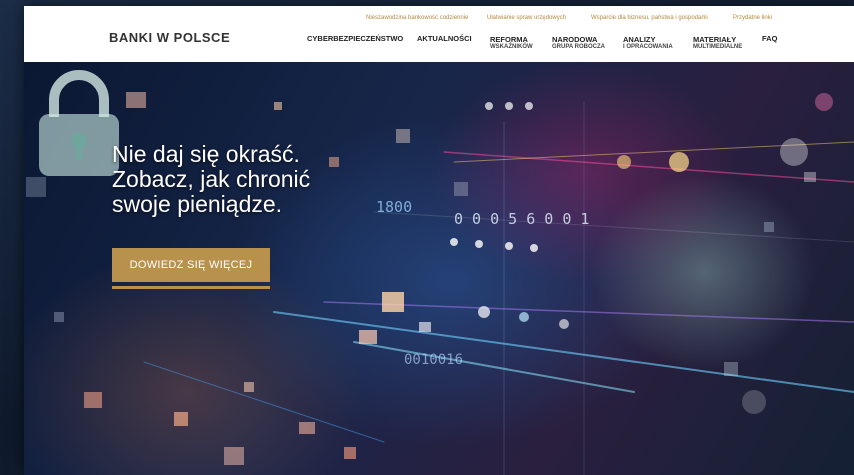  I want to click on nav-sublabel: I OPRACOWANIA, so click(648, 47).